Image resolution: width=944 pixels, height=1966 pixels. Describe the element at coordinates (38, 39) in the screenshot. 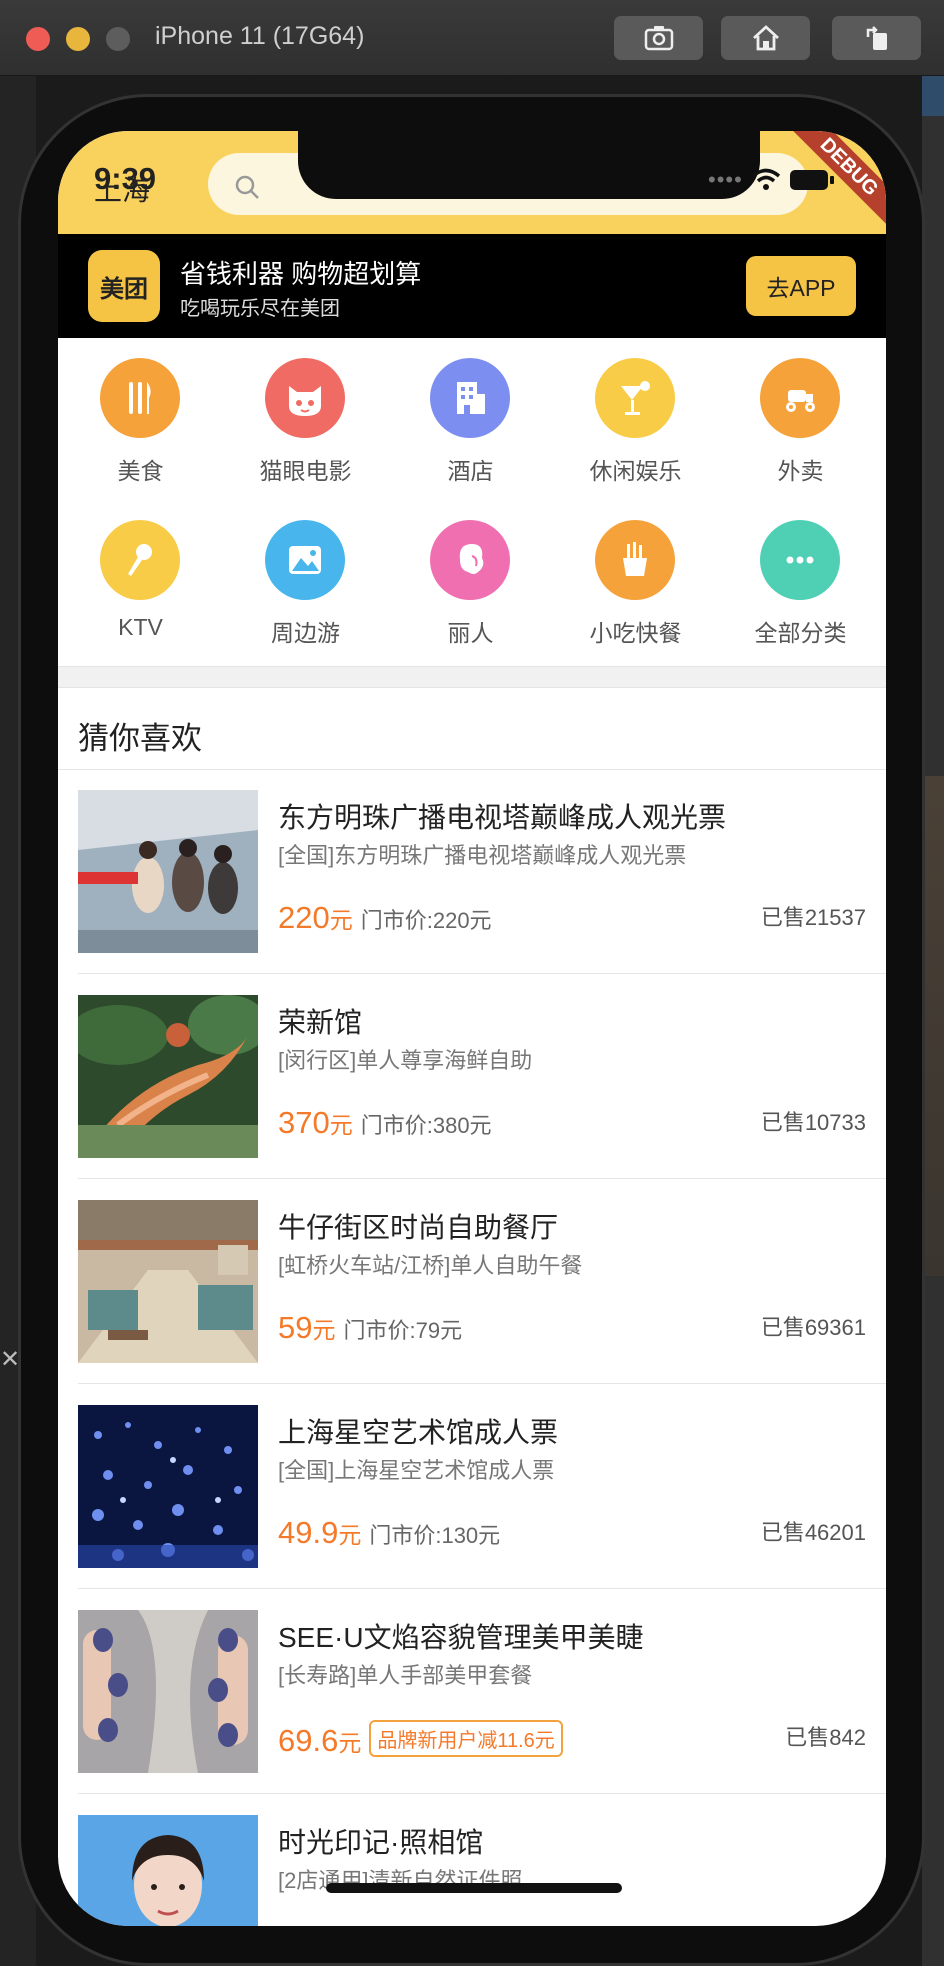

I see `close-window-button` at that location.